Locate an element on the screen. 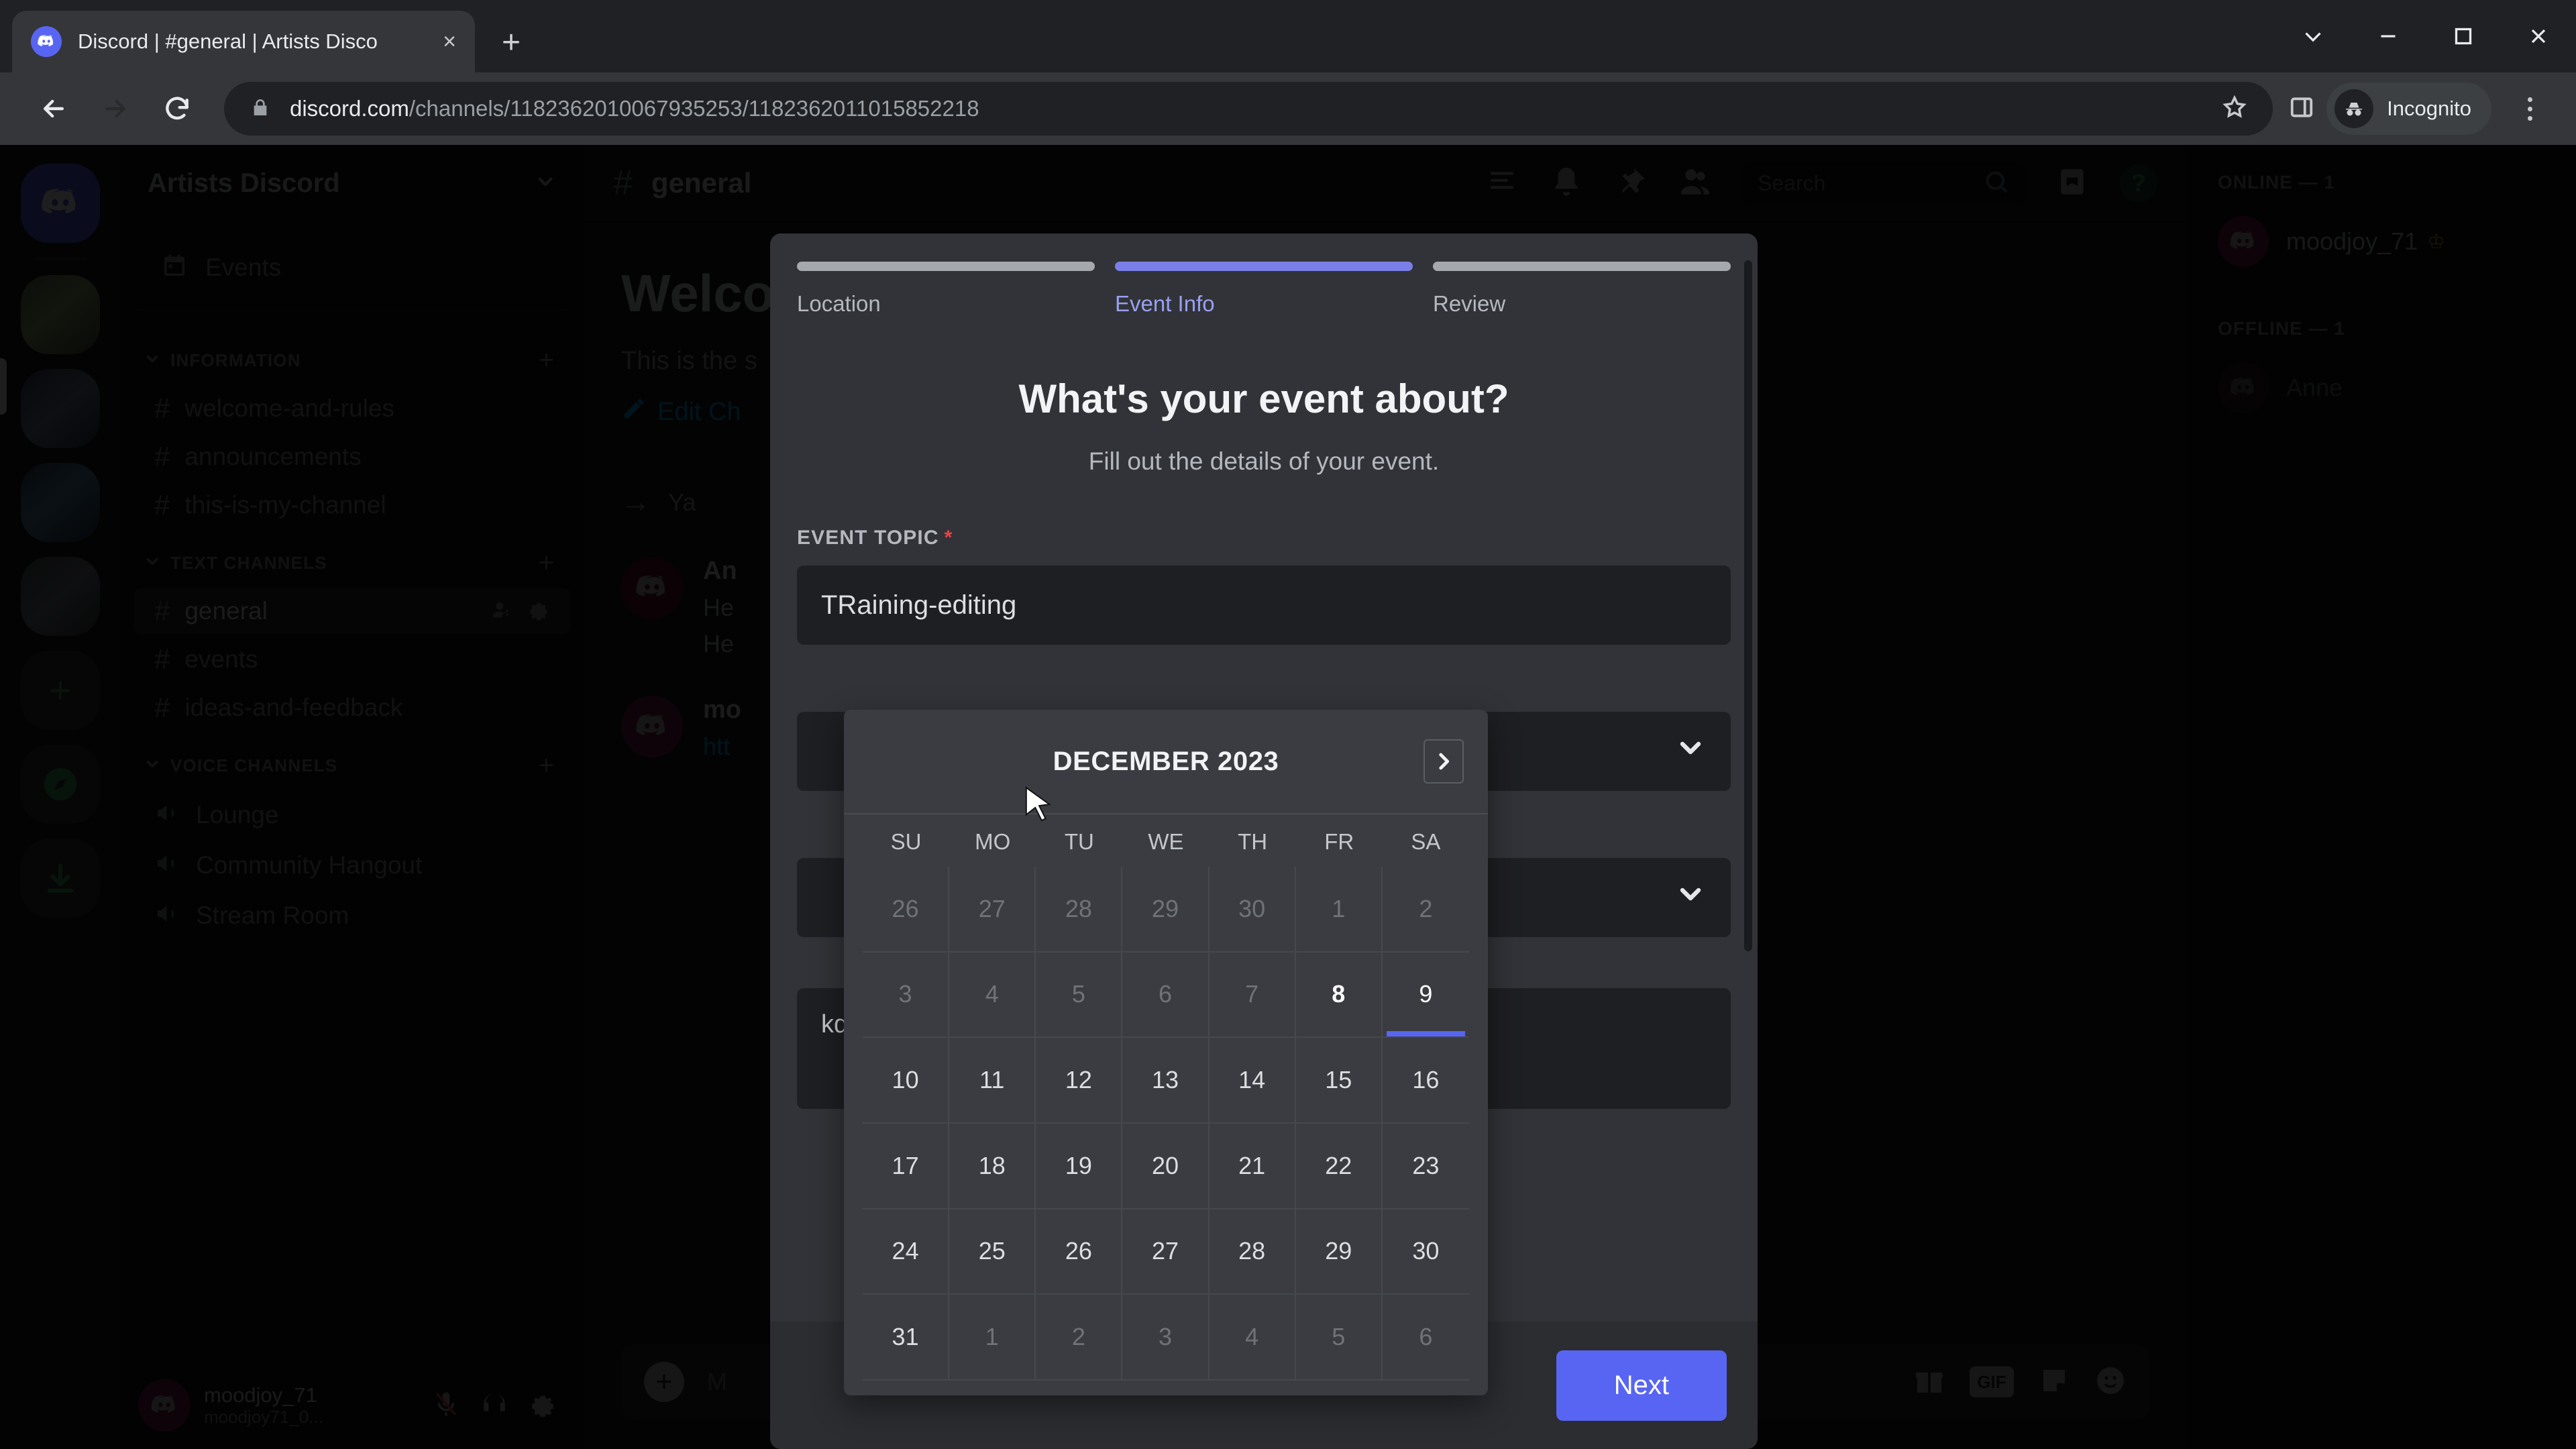 The width and height of the screenshot is (2576, 1449). maximize-icon is located at coordinates (2463, 36).